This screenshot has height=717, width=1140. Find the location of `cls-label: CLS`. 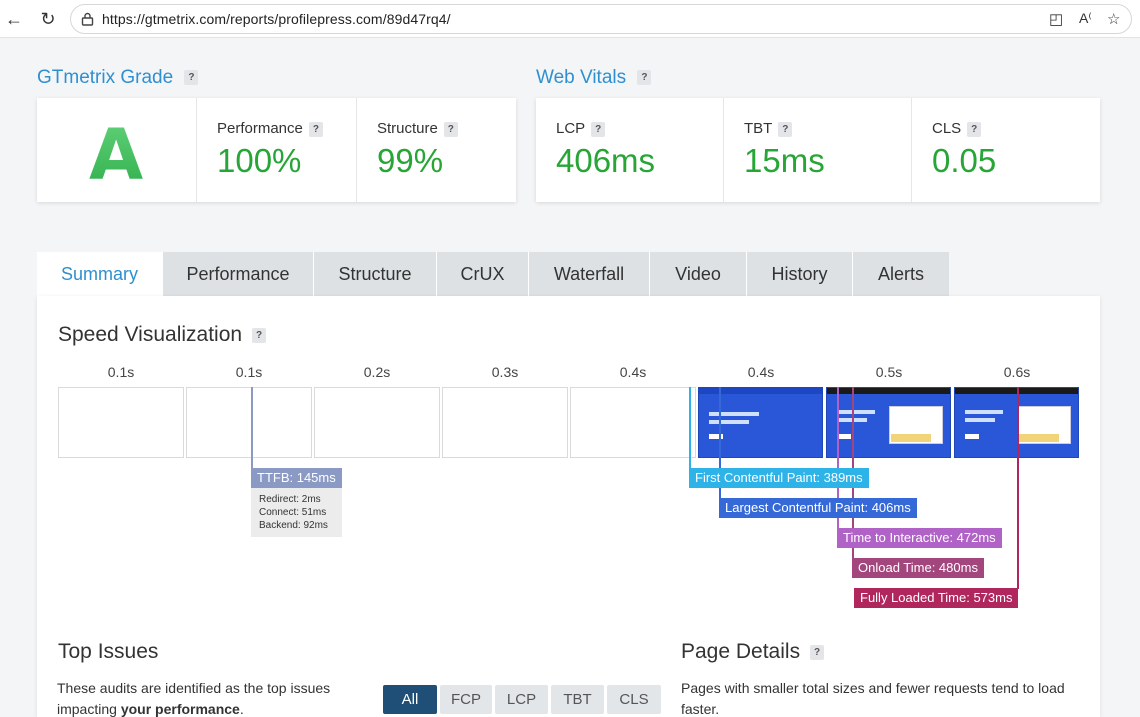

cls-label: CLS is located at coordinates (947, 128).